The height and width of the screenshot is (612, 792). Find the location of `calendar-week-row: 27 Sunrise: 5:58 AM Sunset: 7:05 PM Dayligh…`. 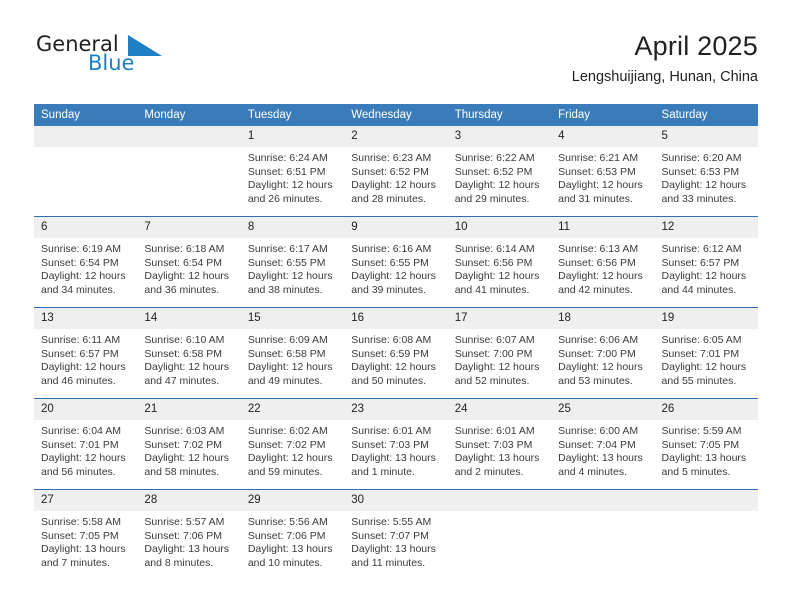

calendar-week-row: 27 Sunrise: 5:58 AM Sunset: 7:05 PM Dayligh… is located at coordinates (396, 534).